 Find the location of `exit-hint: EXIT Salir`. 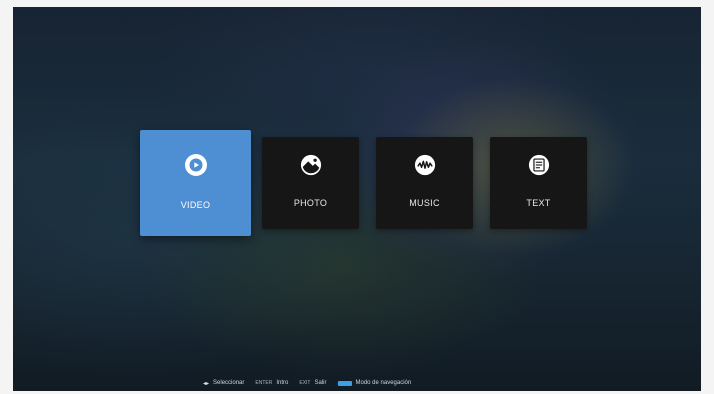

exit-hint: EXIT Salir is located at coordinates (312, 383).